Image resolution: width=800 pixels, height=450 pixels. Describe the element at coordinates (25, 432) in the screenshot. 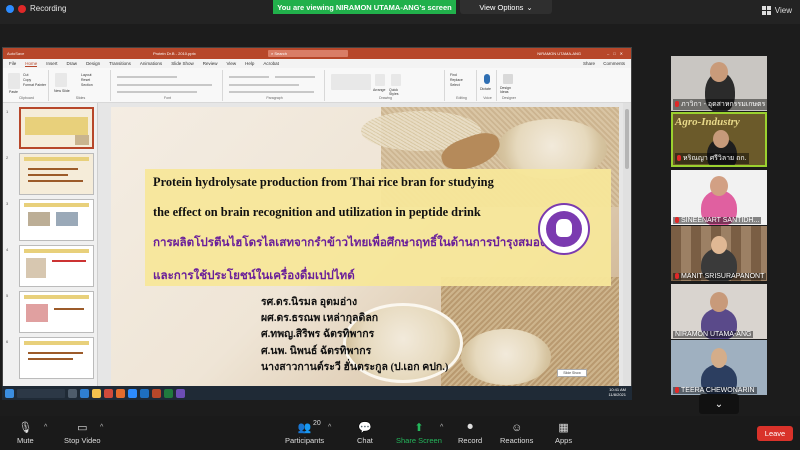

I see `mute-button: 🎙 Mute` at that location.